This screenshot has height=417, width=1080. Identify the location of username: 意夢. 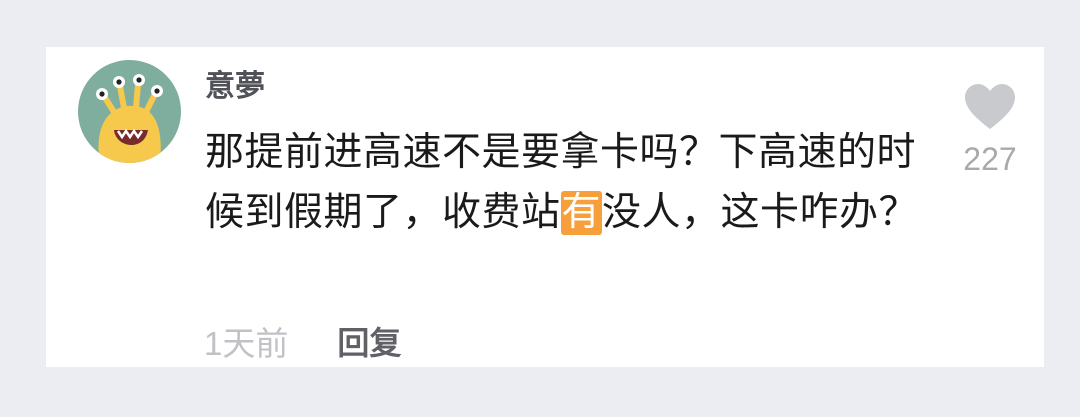
(235, 87).